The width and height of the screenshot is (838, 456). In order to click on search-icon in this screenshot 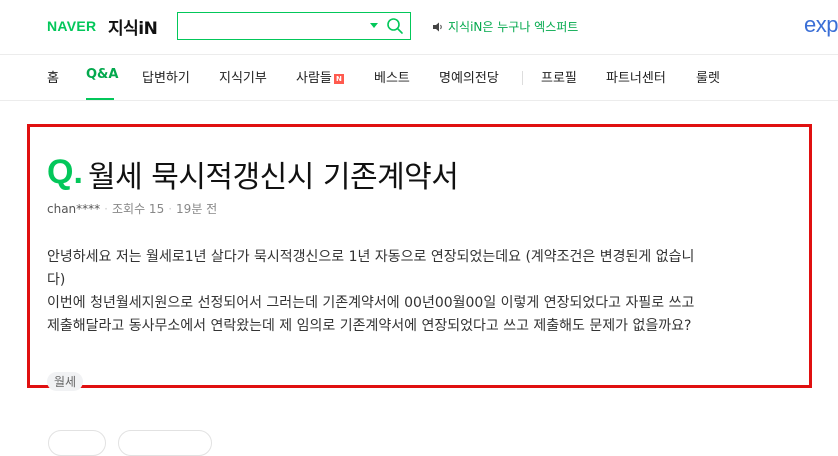, I will do `click(395, 26)`.